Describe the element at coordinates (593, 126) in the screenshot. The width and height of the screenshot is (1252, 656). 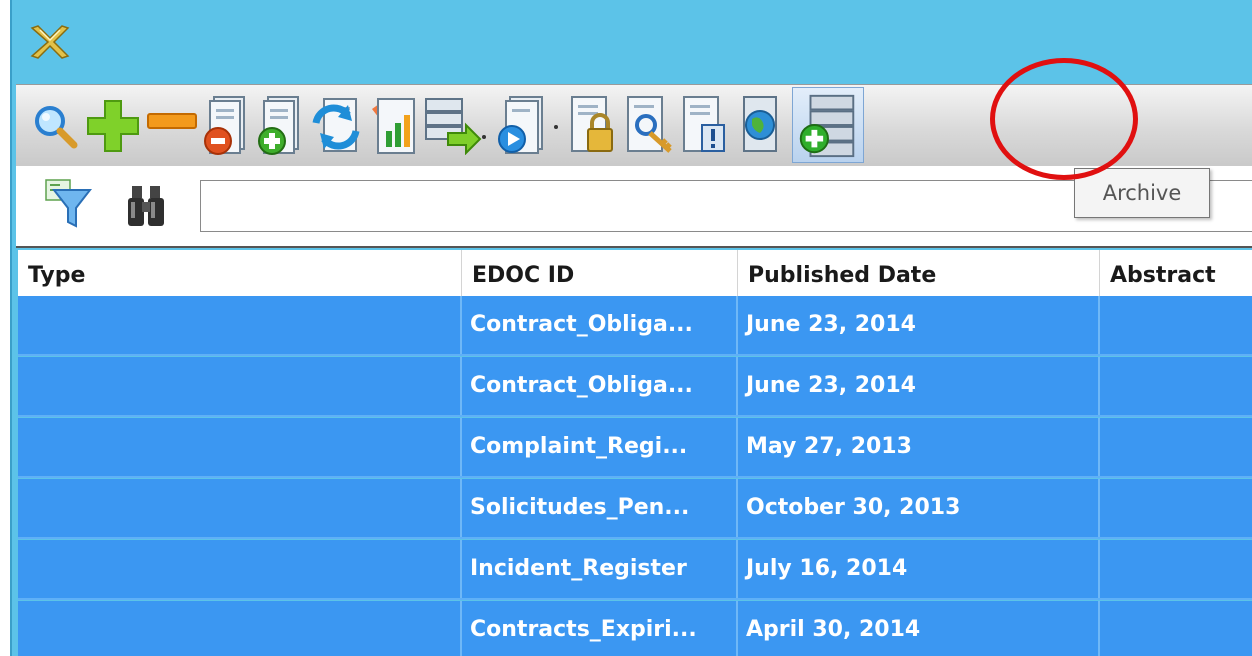
I see `document-lock-icon` at that location.